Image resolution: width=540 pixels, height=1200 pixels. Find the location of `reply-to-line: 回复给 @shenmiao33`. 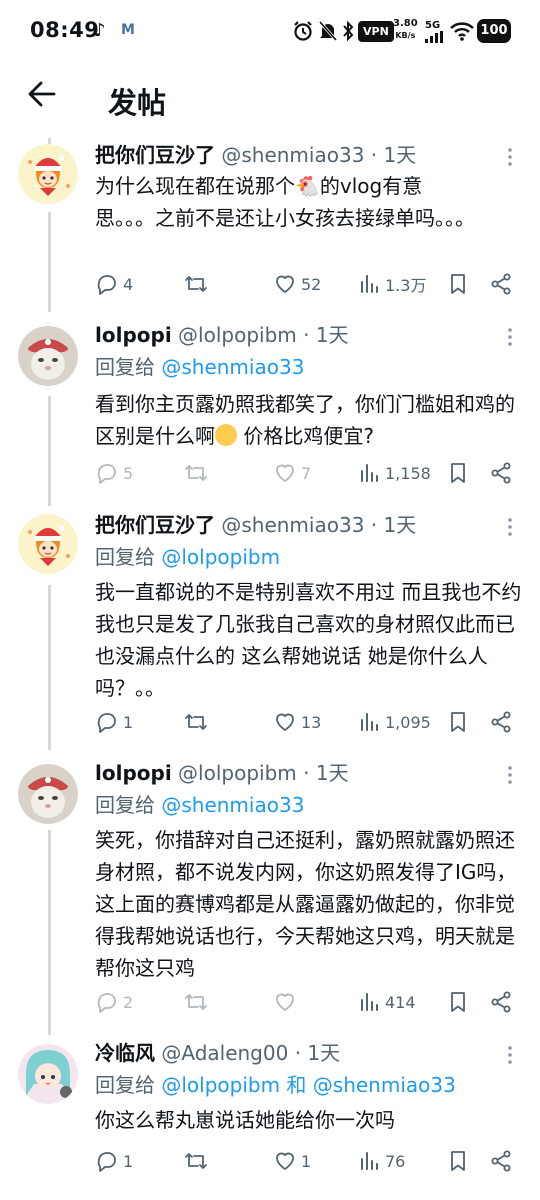

reply-to-line: 回复给 @shenmiao33 is located at coordinates (199, 805).